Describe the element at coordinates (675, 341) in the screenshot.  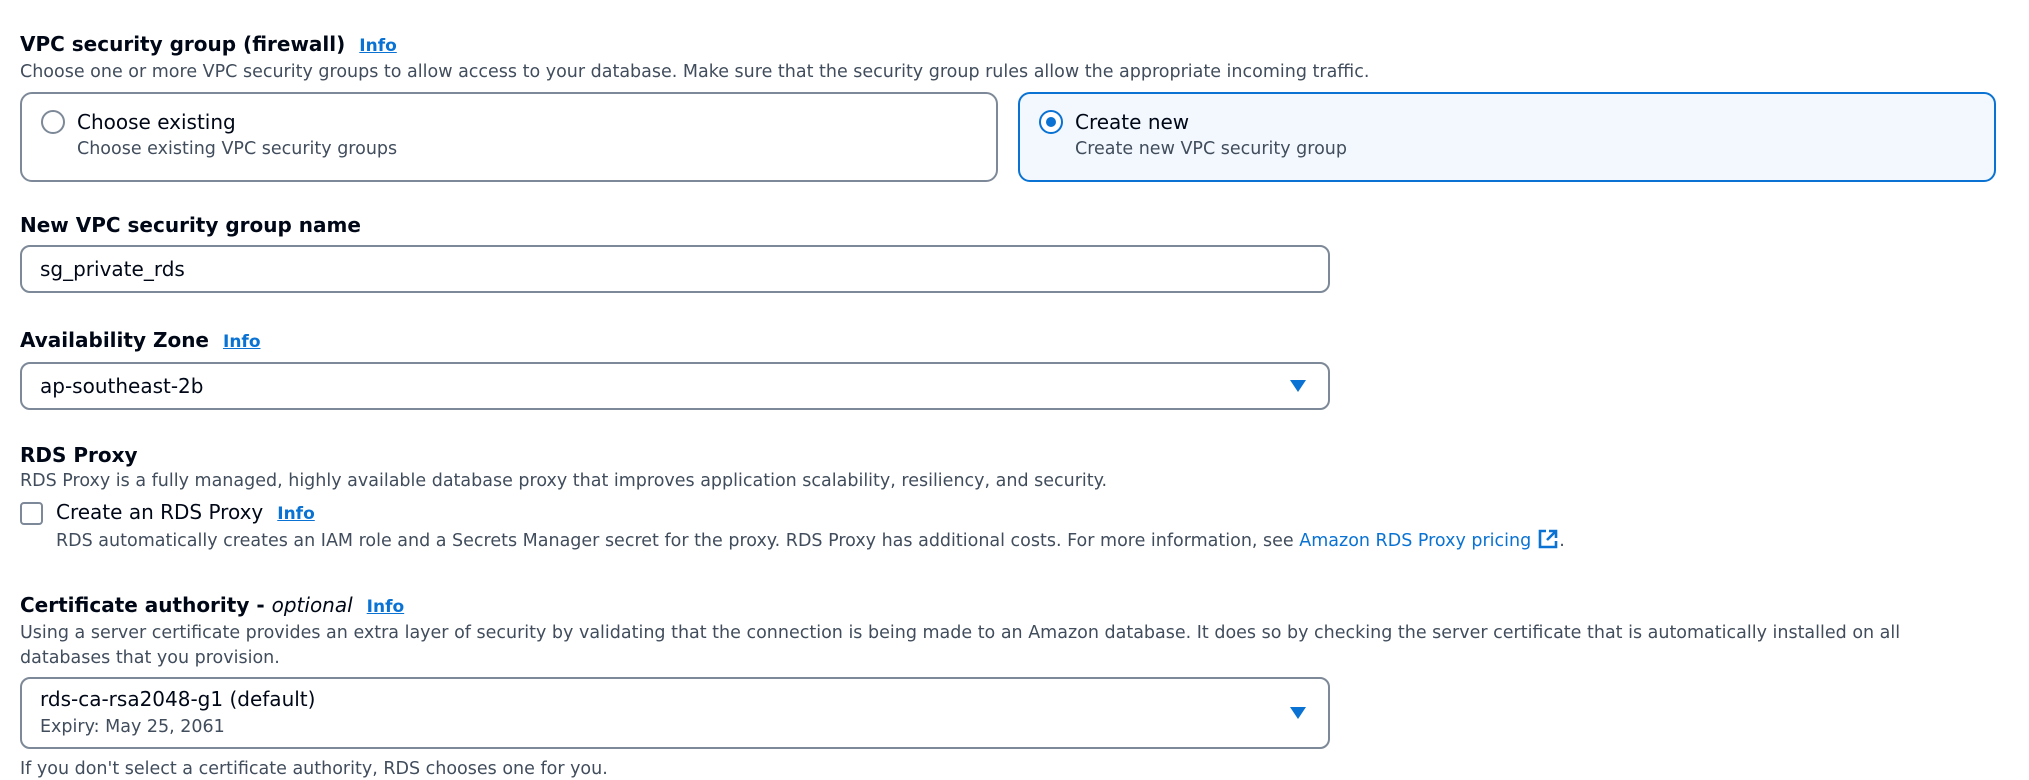
I see `availability-zone-label: Availability Zone Info` at that location.